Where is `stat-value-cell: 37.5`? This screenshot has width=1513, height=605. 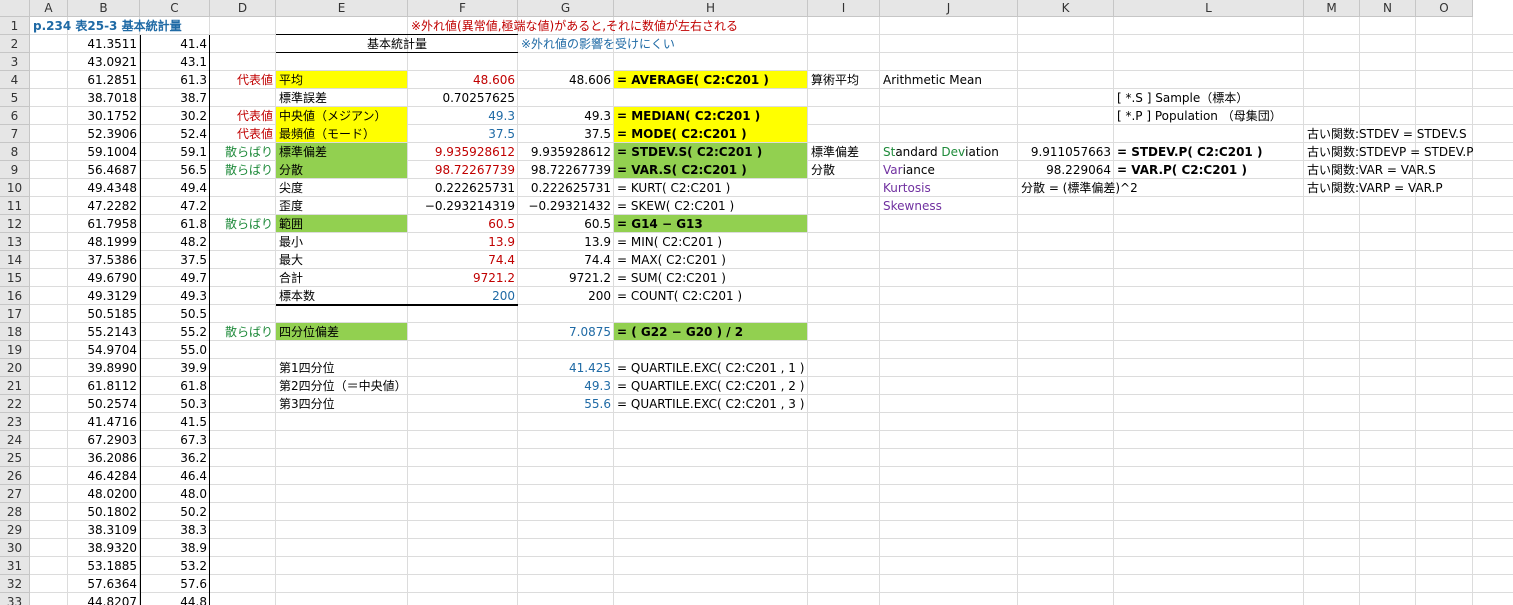 stat-value-cell: 37.5 is located at coordinates (463, 134).